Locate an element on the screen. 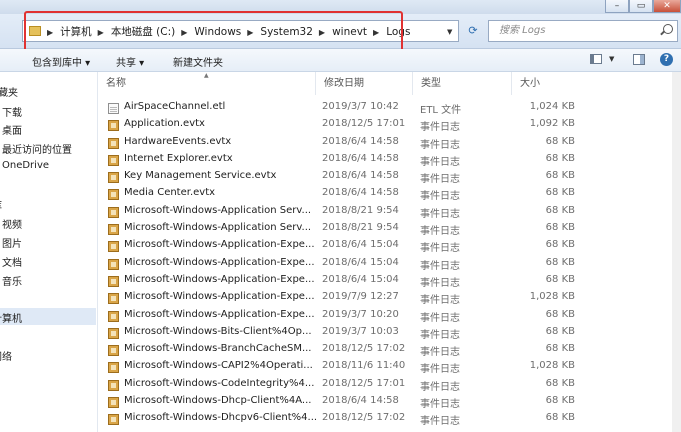 The image size is (681, 432). file-size: 1,092 KB is located at coordinates (552, 124).